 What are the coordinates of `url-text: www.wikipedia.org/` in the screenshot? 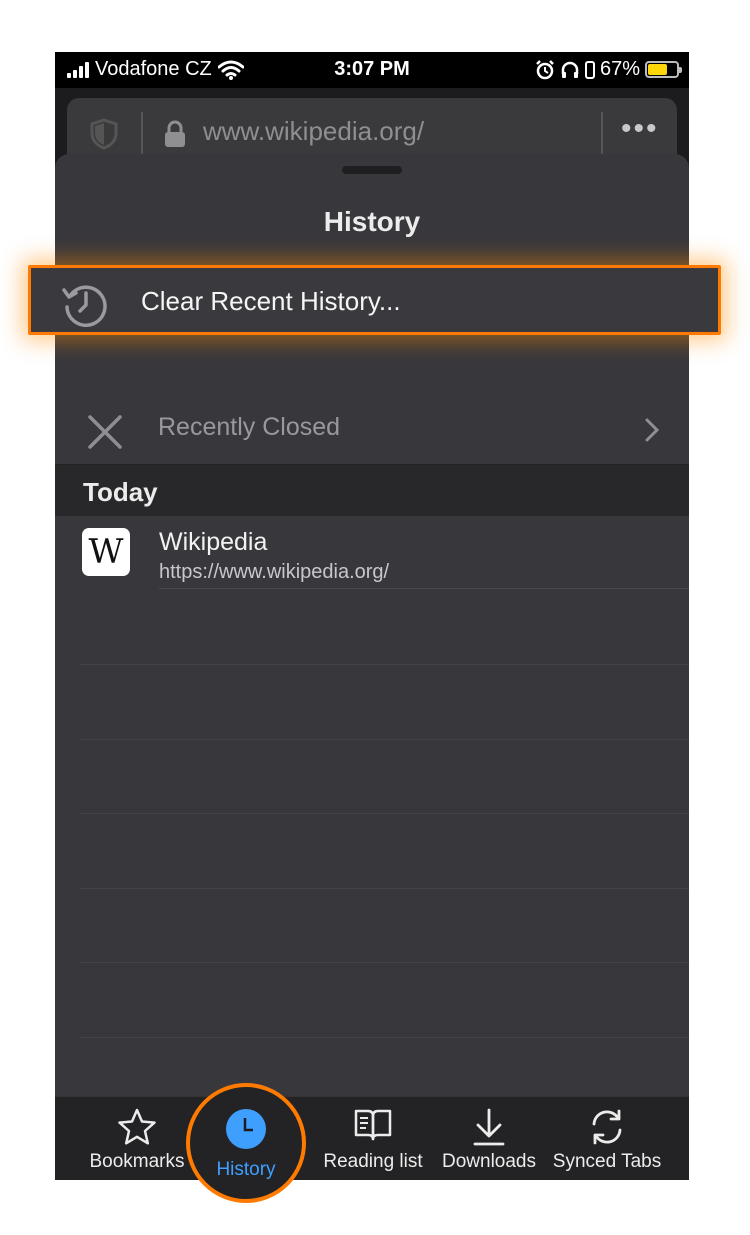 It's located at (313, 131).